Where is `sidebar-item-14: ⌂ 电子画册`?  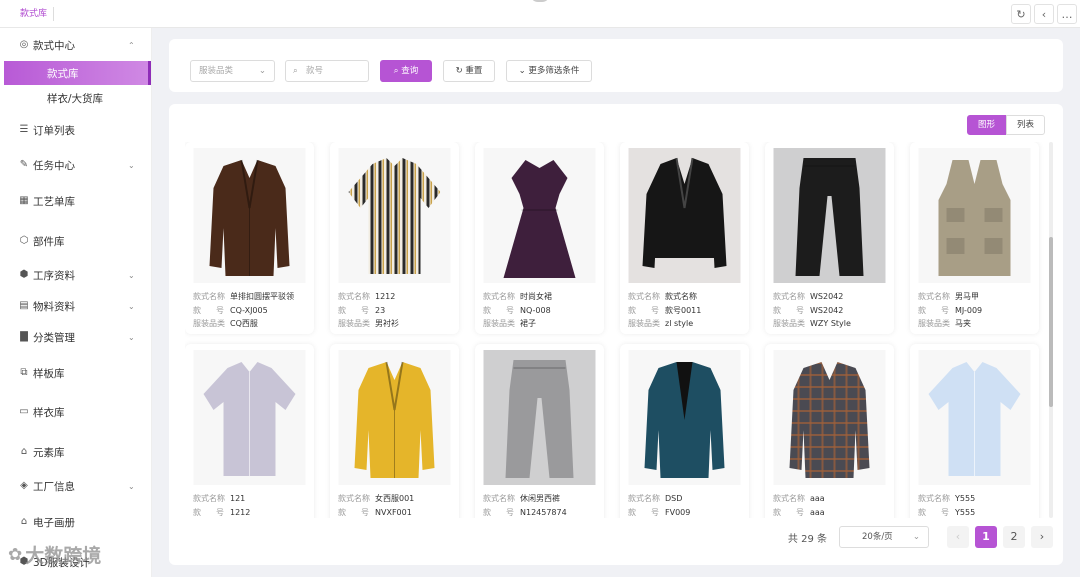 sidebar-item-14: ⌂ 电子画册 is located at coordinates (75, 522).